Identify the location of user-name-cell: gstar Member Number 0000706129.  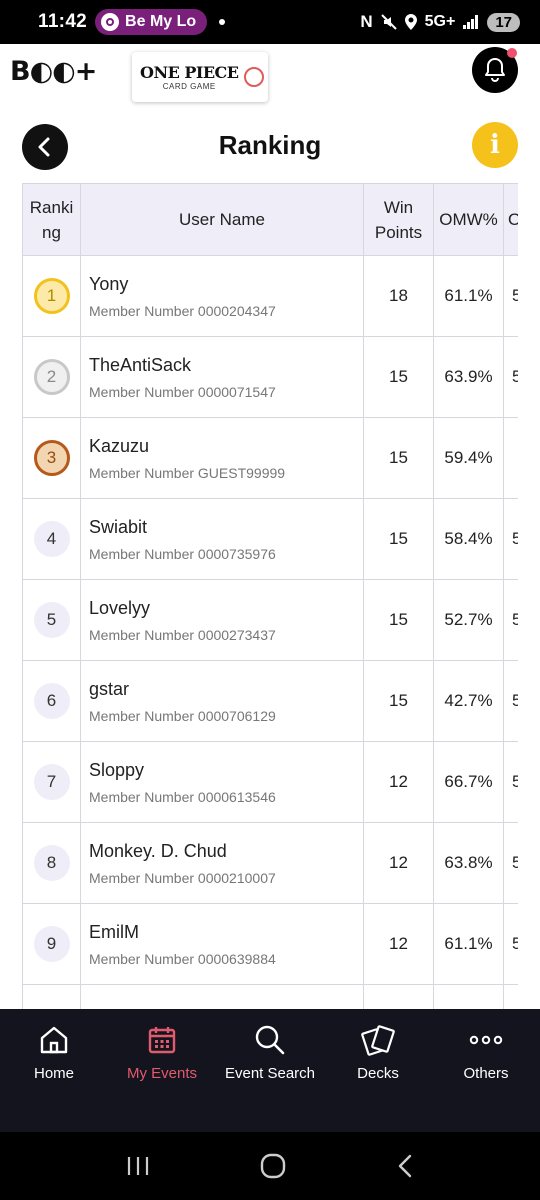
(222, 701).